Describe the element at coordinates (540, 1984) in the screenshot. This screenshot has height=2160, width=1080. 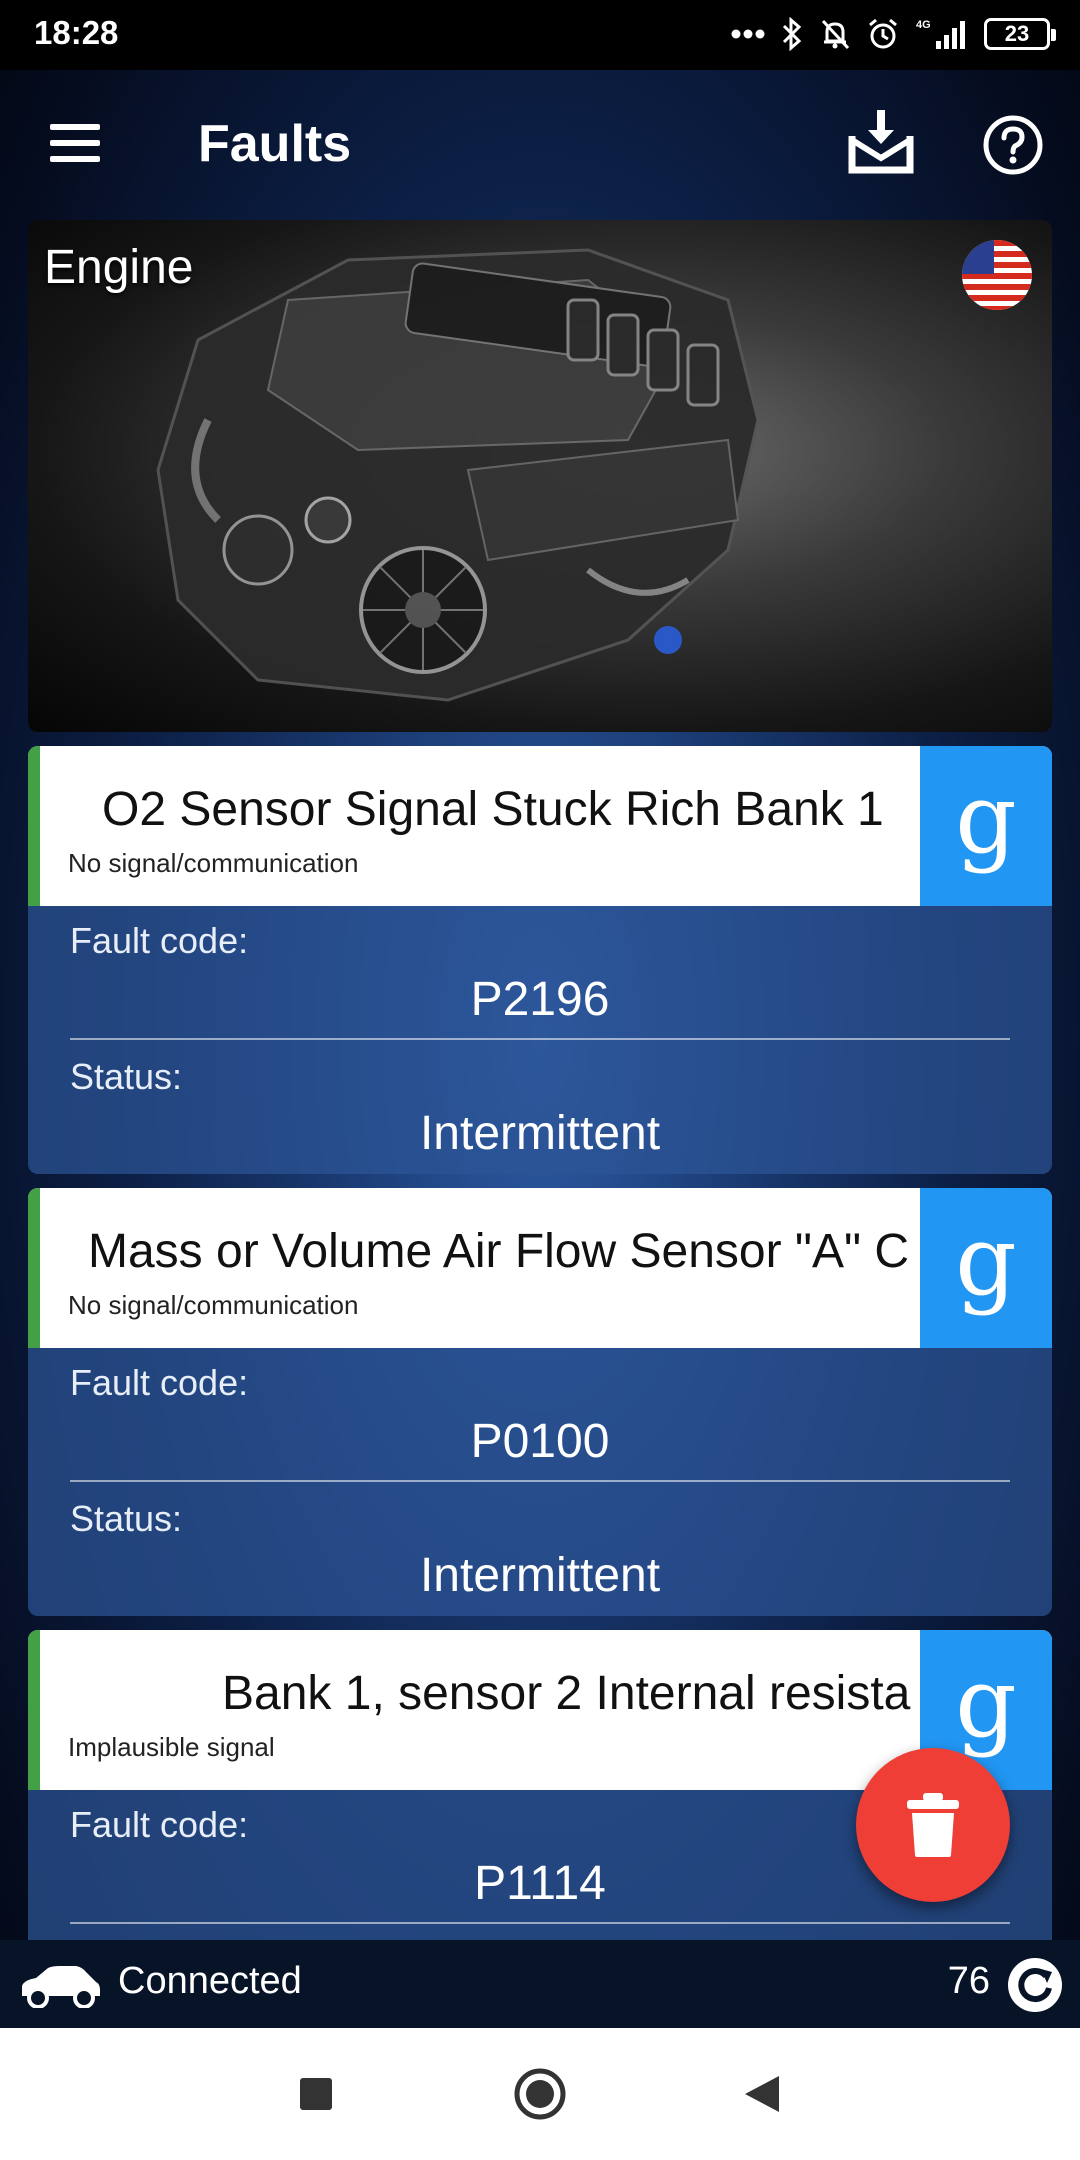
I see `connection-bar: Connected 76` at that location.